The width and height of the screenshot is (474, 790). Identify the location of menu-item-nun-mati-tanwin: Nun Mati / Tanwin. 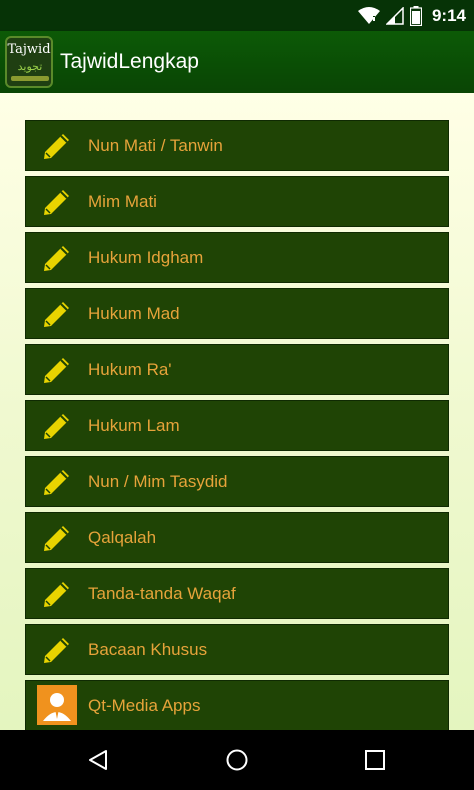
(237, 145).